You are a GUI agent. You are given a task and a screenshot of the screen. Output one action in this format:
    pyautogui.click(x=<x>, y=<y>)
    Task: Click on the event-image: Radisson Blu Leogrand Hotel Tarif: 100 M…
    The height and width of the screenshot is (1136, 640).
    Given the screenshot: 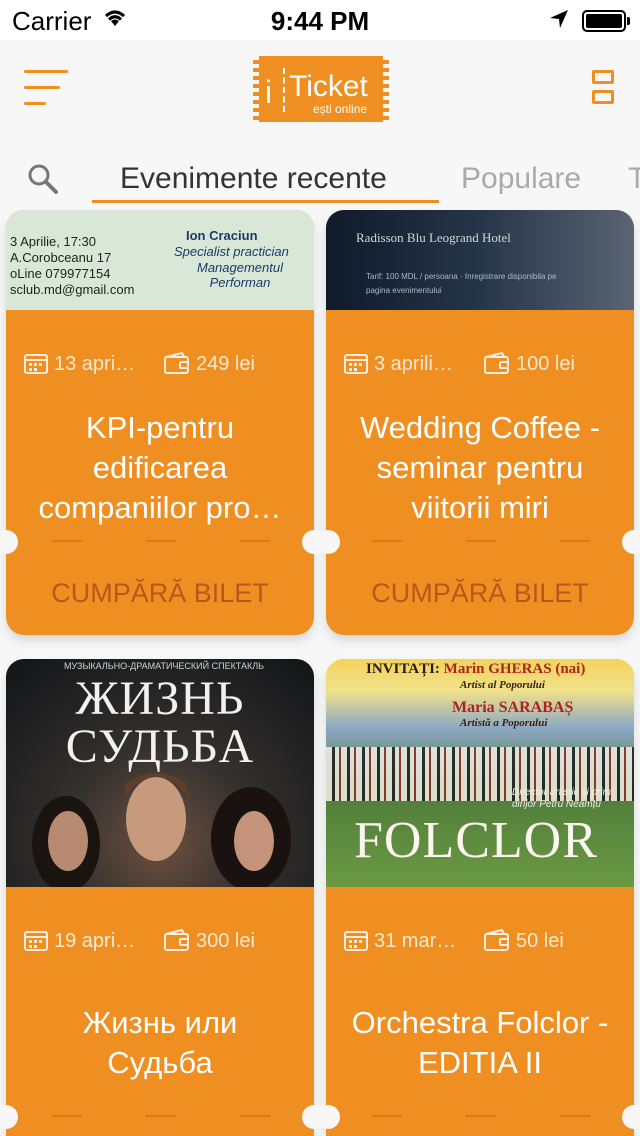 What is the action you would take?
    pyautogui.click(x=480, y=260)
    